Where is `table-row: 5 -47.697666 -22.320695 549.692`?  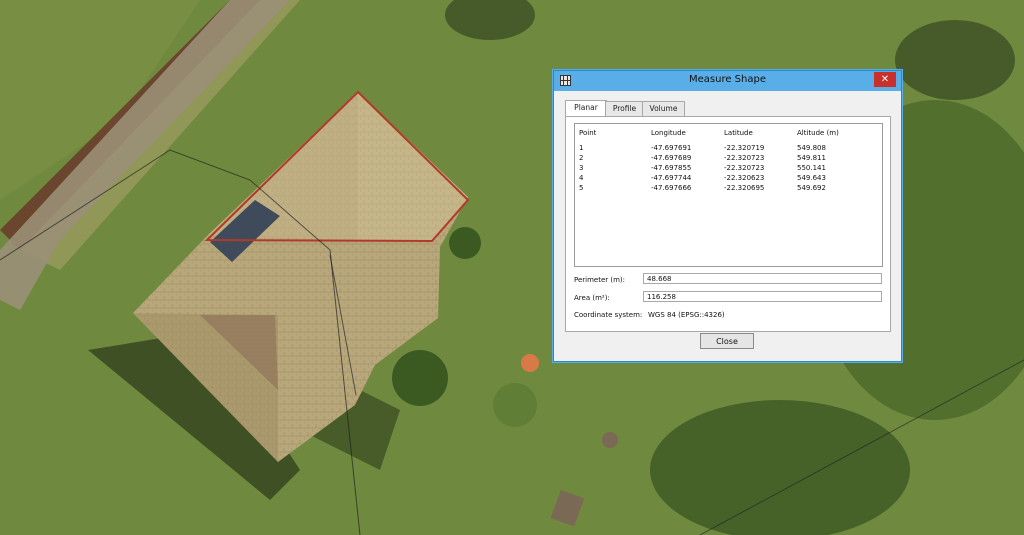 table-row: 5 -47.697666 -22.320695 549.692 is located at coordinates (728, 189).